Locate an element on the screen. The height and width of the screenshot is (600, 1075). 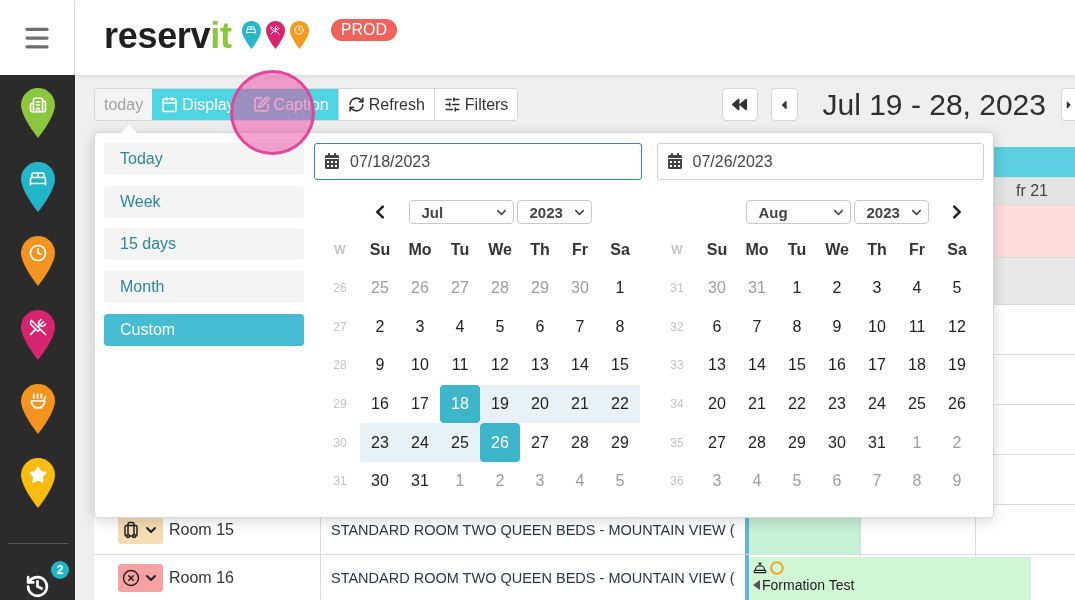
weekday-label: Sa is located at coordinates (620, 250).